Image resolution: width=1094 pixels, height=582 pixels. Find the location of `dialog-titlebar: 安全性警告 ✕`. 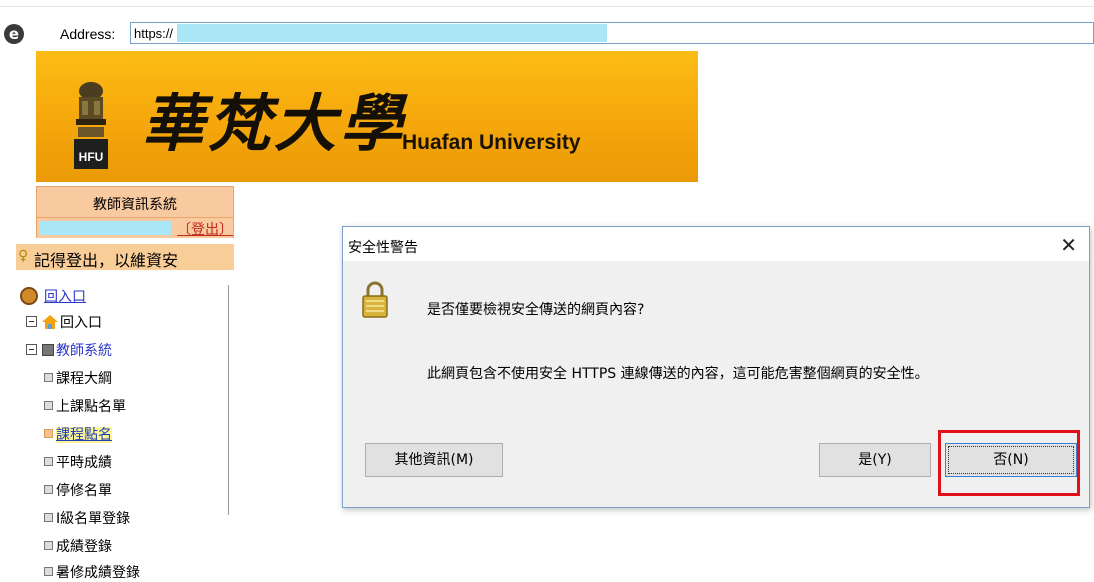

dialog-titlebar: 安全性警告 ✕ is located at coordinates (716, 244).